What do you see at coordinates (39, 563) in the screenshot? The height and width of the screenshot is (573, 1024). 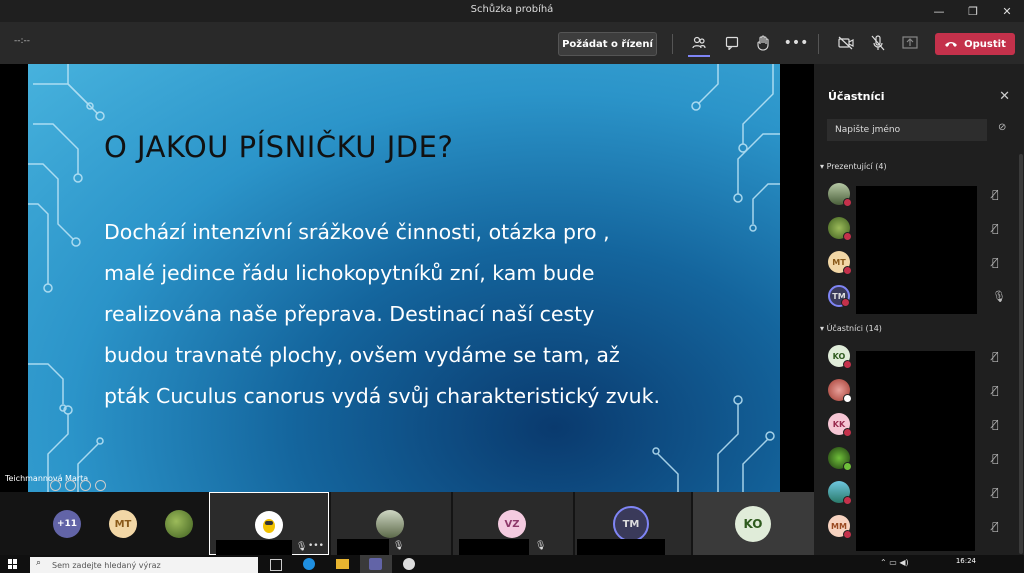 I see `search-icon: ⌕` at bounding box center [39, 563].